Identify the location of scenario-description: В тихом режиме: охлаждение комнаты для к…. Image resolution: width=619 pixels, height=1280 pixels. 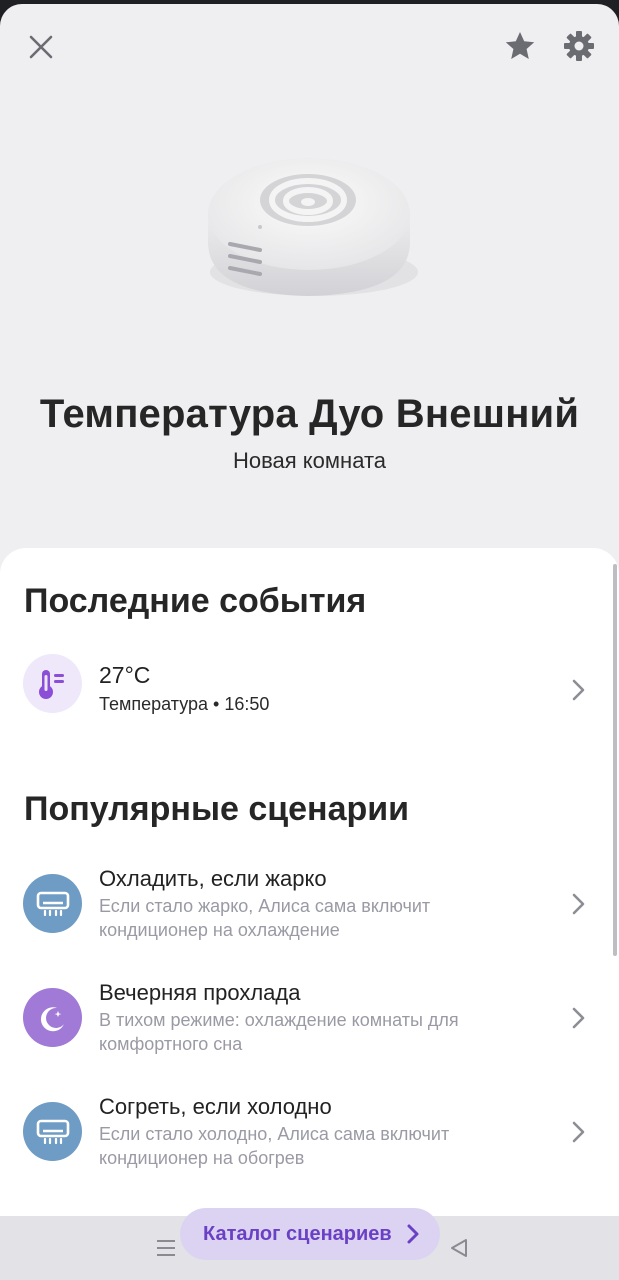
(279, 1032).